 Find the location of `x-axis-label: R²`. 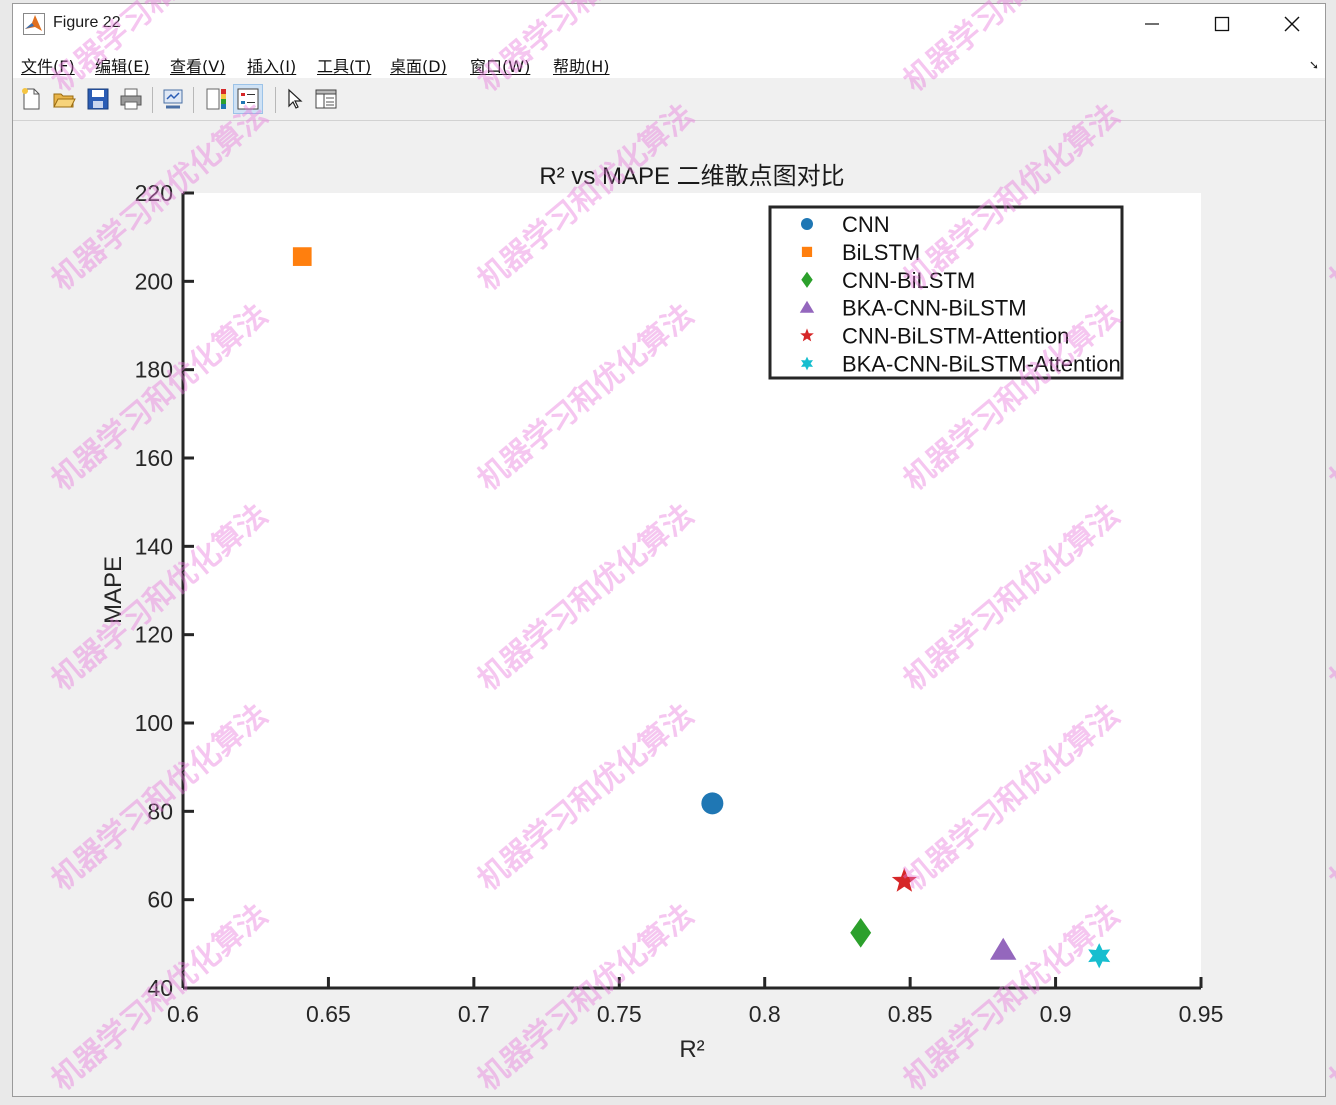

x-axis-label: R² is located at coordinates (691, 1049).